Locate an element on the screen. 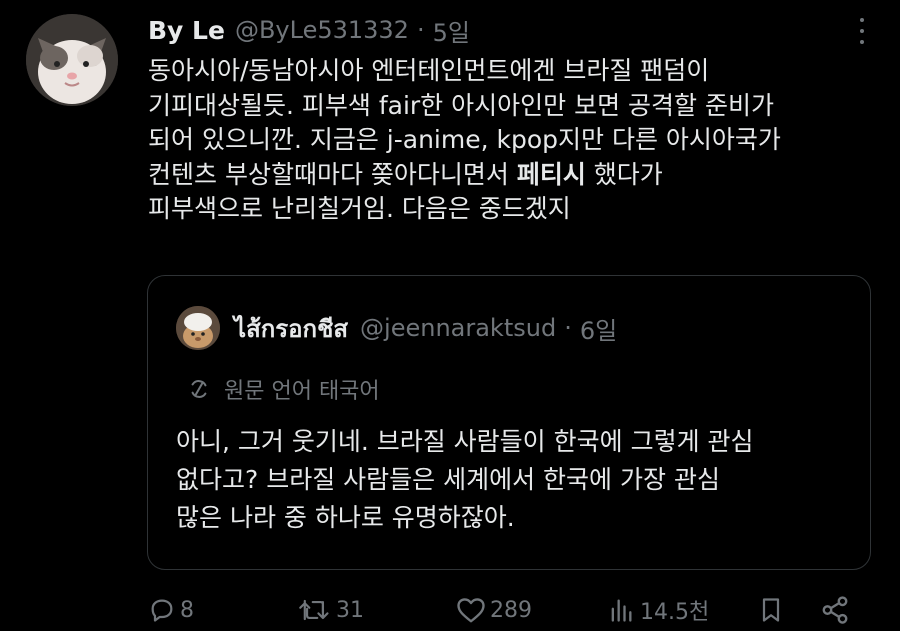 The height and width of the screenshot is (631, 900). share-icon is located at coordinates (835, 610).